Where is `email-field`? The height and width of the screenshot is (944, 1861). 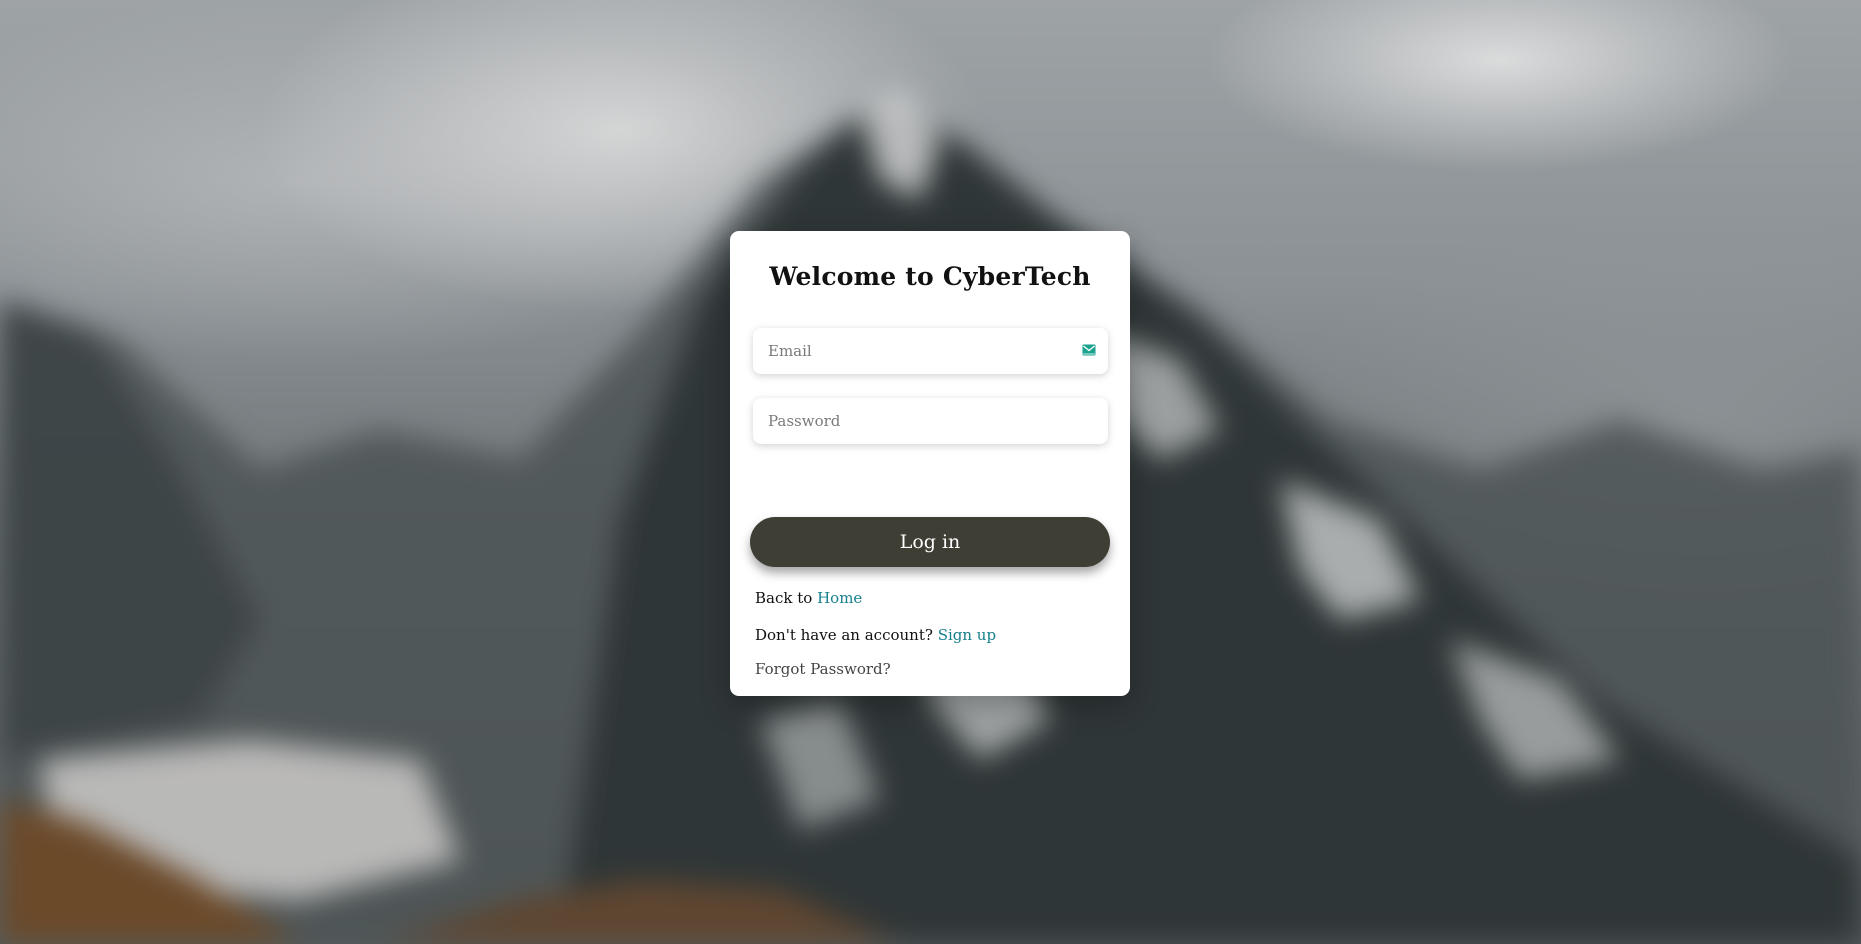
email-field is located at coordinates (930, 351).